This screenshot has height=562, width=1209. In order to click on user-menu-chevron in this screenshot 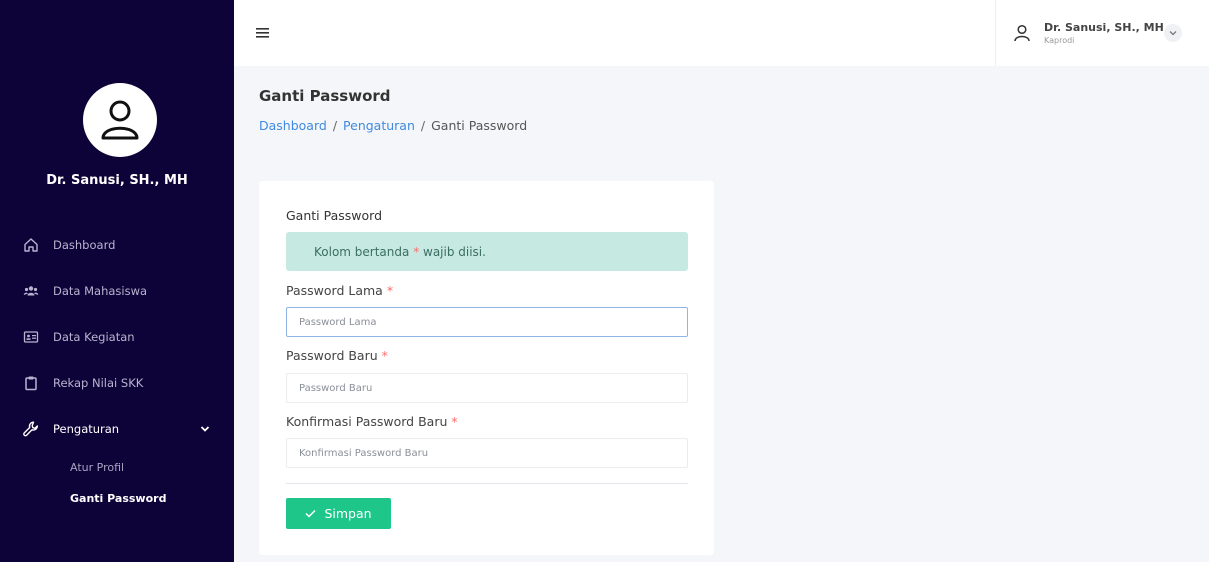, I will do `click(1173, 33)`.